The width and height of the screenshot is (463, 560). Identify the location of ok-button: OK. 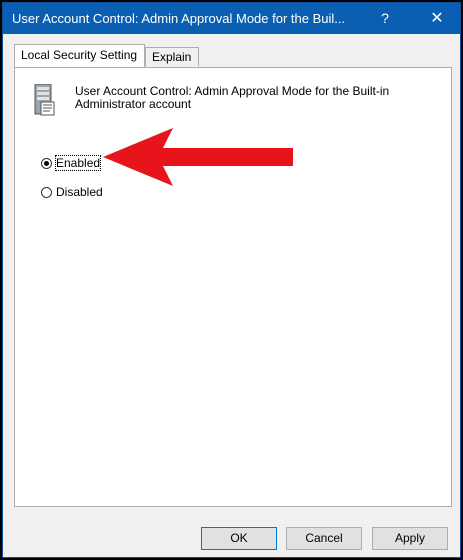
(239, 538).